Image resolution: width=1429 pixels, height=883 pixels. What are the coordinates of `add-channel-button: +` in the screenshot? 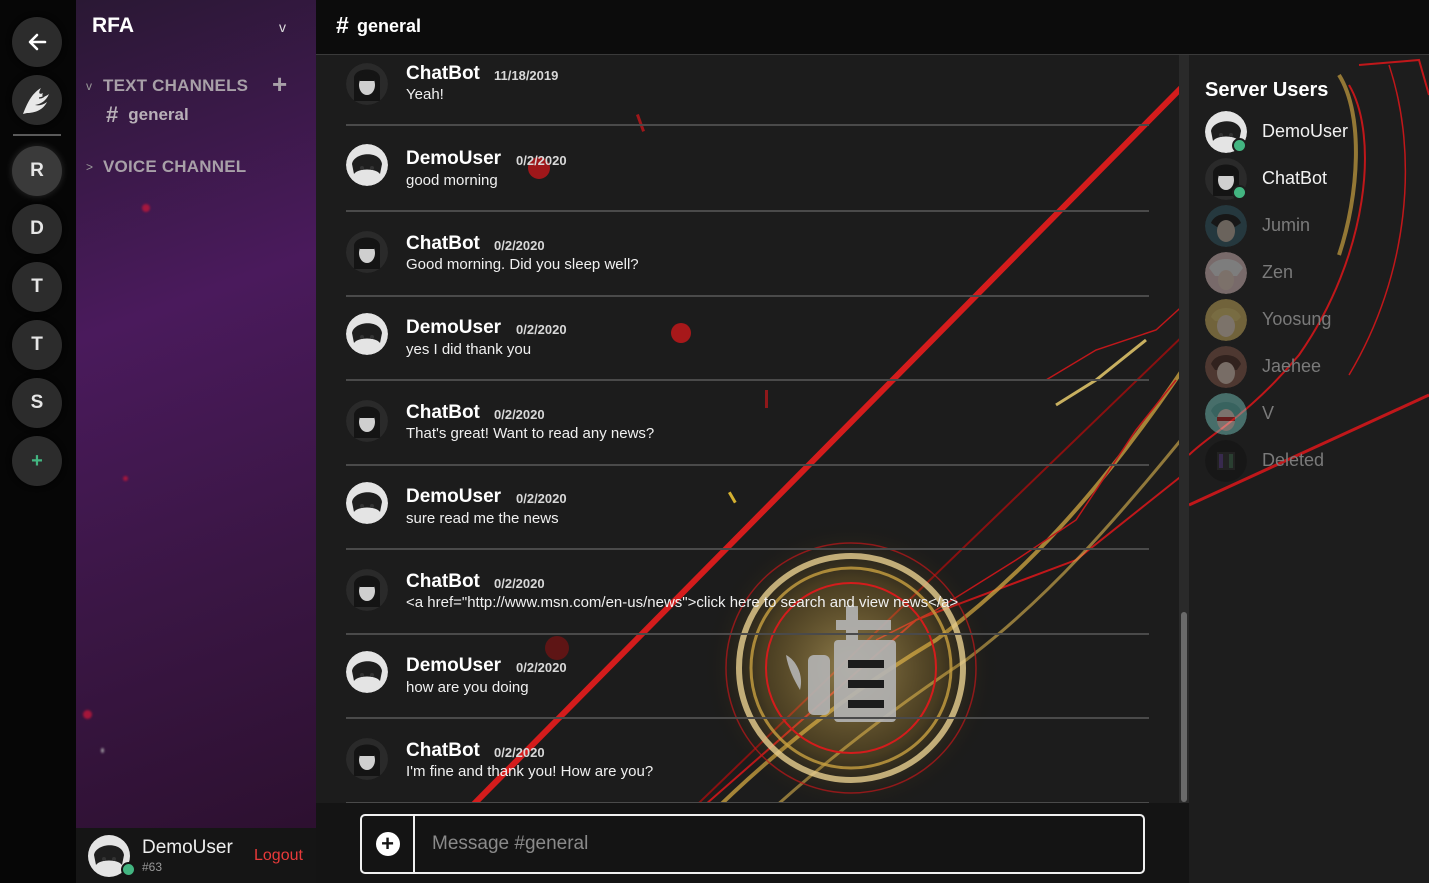 It's located at (279, 84).